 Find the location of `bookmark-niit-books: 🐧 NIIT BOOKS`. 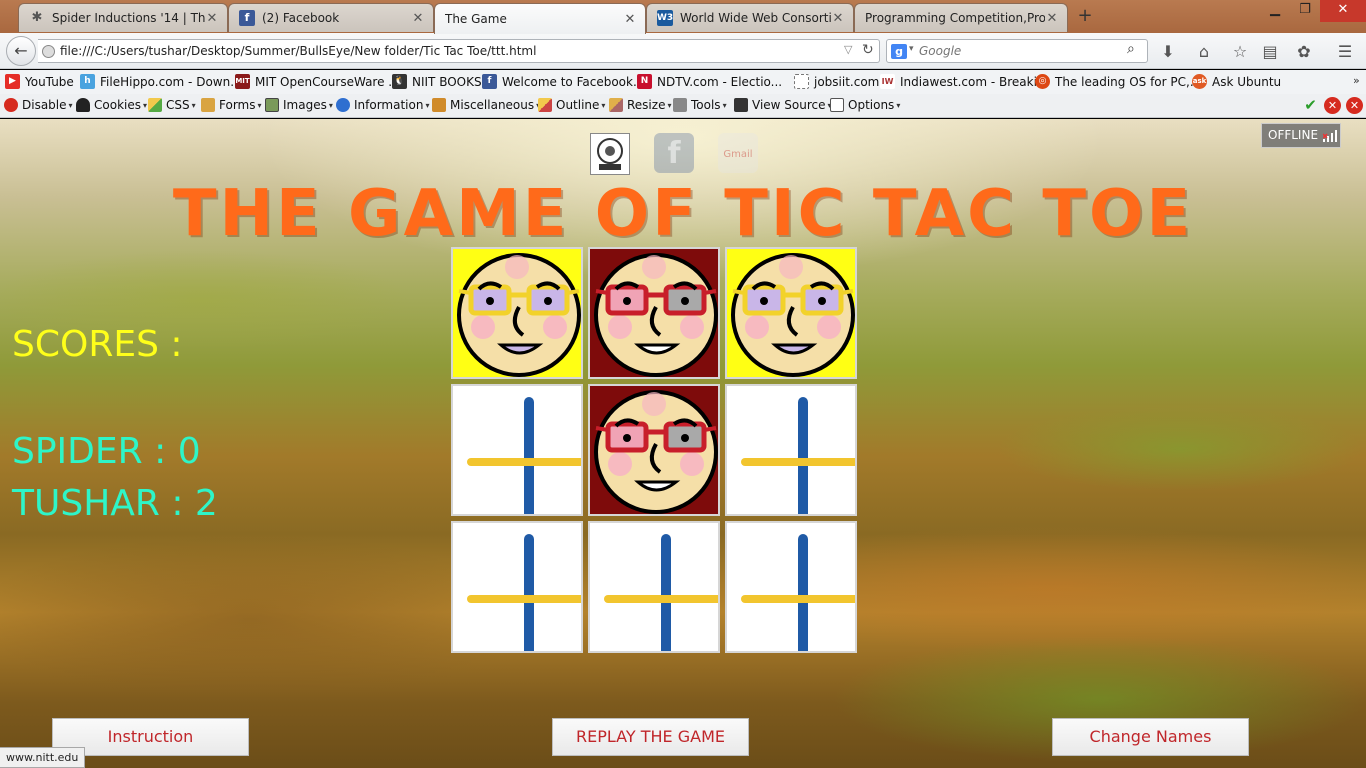

bookmark-niit-books: 🐧 NIIT BOOKS is located at coordinates (437, 81).